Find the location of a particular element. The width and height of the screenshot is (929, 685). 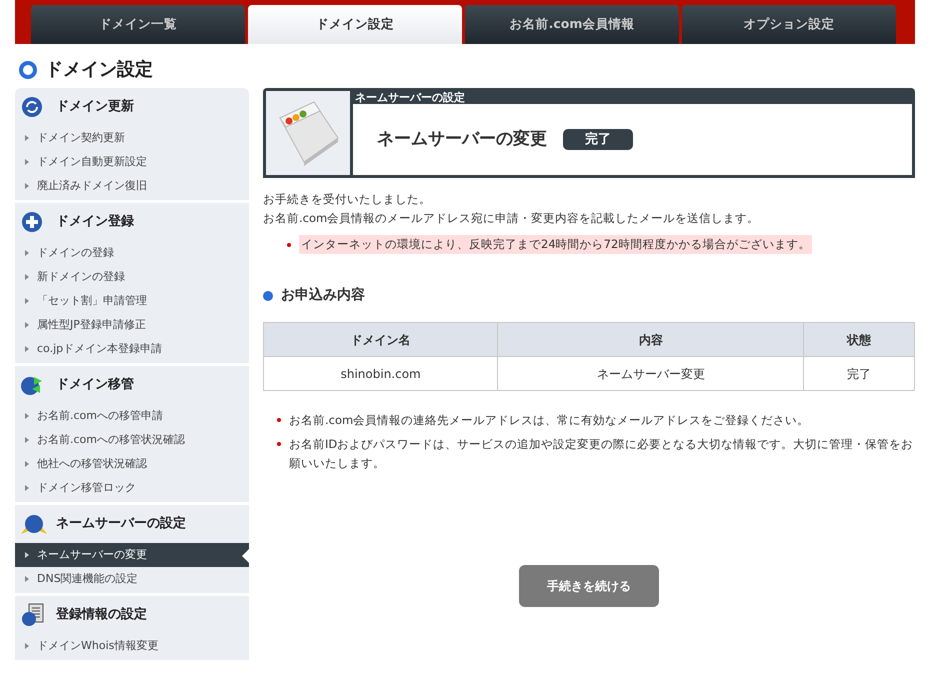

status-badge: 完了 is located at coordinates (598, 139).